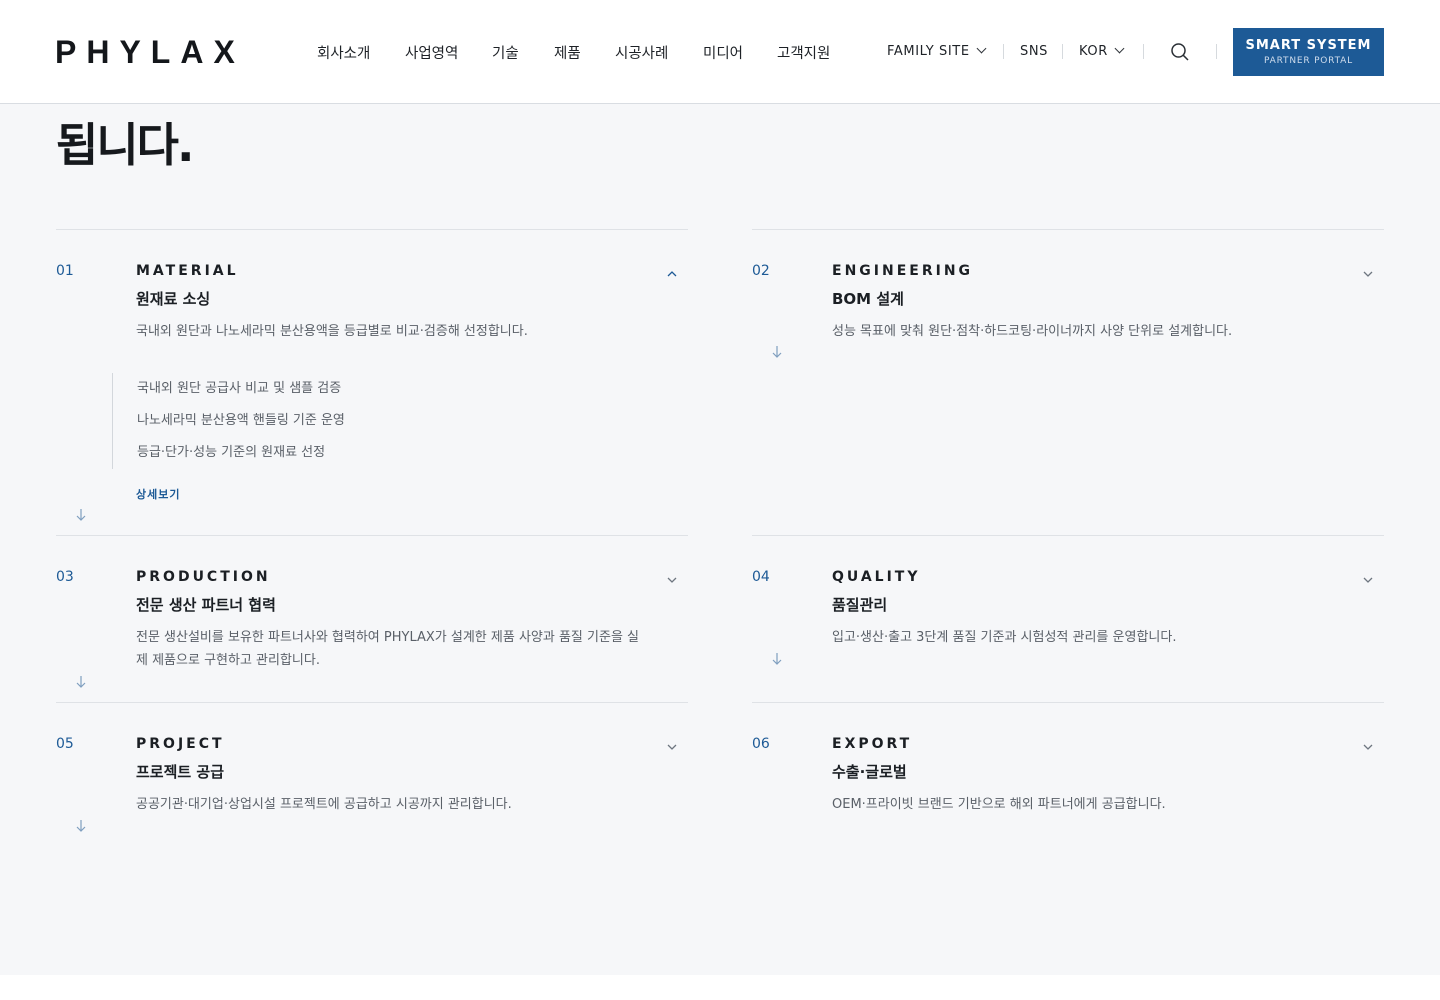  I want to click on service-title-ko: 프로젝트 공급, so click(180, 772).